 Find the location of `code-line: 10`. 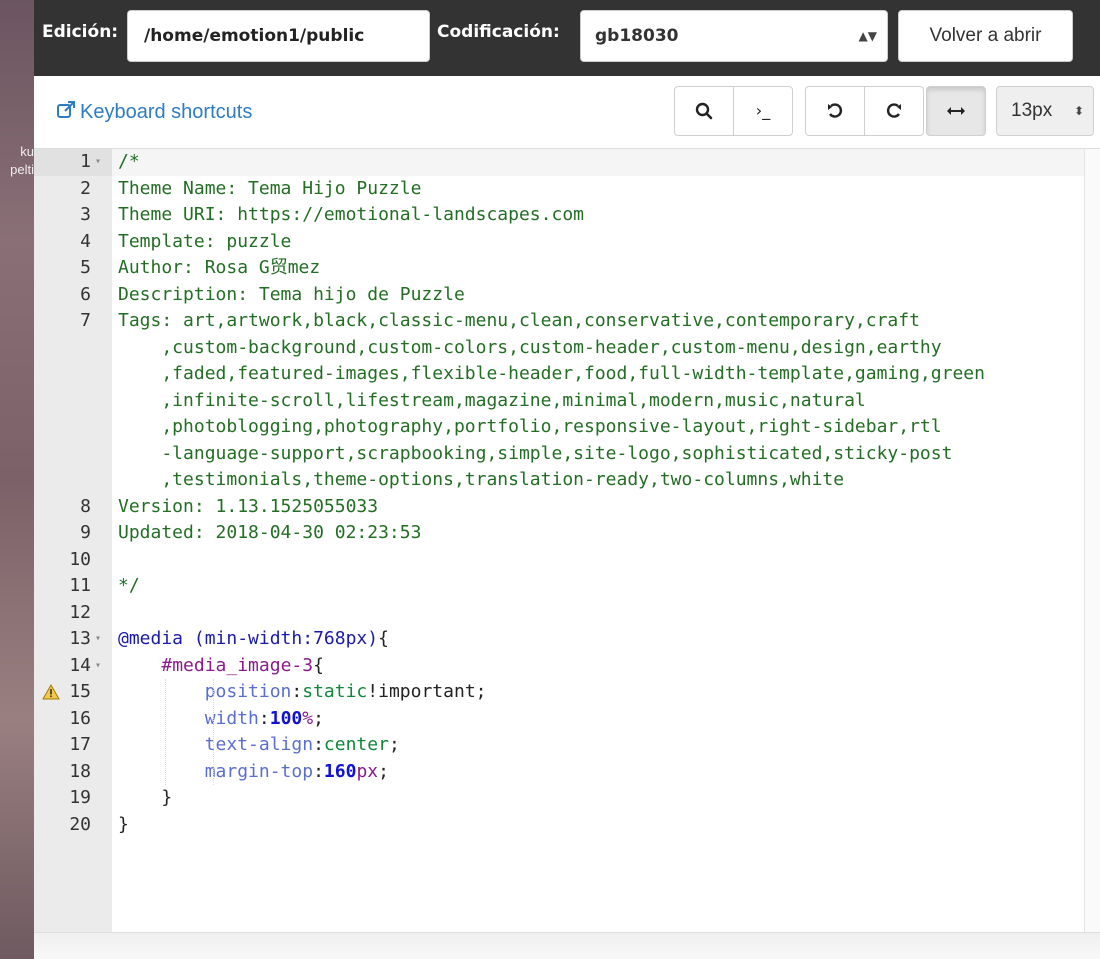

code-line: 10 is located at coordinates (559, 560).